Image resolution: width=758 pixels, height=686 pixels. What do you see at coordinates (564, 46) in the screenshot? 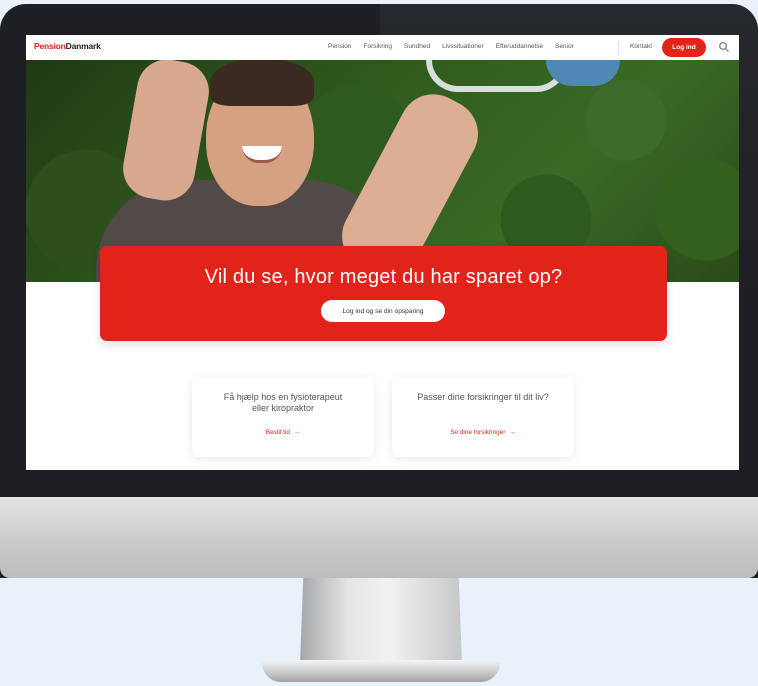
I see `nav-item-senior: Senior` at bounding box center [564, 46].